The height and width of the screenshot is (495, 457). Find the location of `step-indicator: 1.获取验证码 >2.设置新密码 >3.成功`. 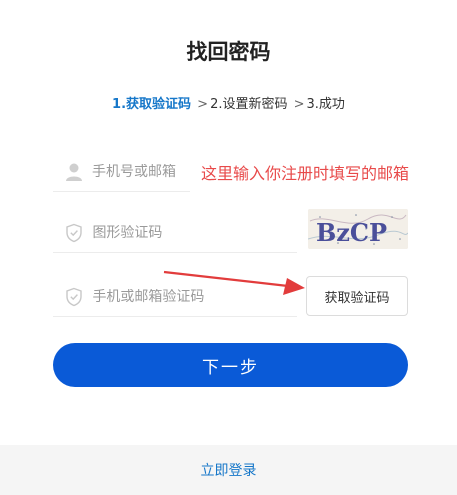

step-indicator: 1.获取验证码 >2.设置新密码 >3.成功 is located at coordinates (228, 102).